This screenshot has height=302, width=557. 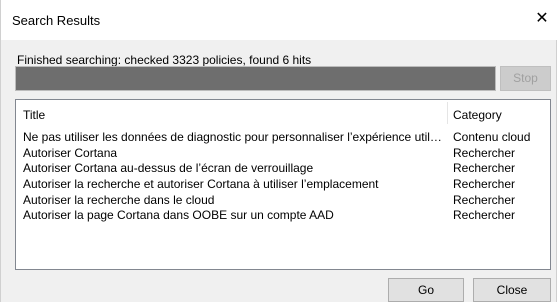 I want to click on stop-button: Stop, so click(x=525, y=78).